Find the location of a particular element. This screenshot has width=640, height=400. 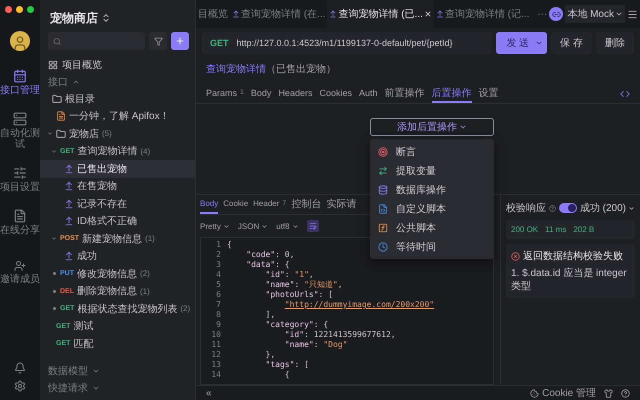

url-field: GET http://127.0.0.1:4523/m1/1199137-0-default/pet/{petId} is located at coordinates (347, 43).